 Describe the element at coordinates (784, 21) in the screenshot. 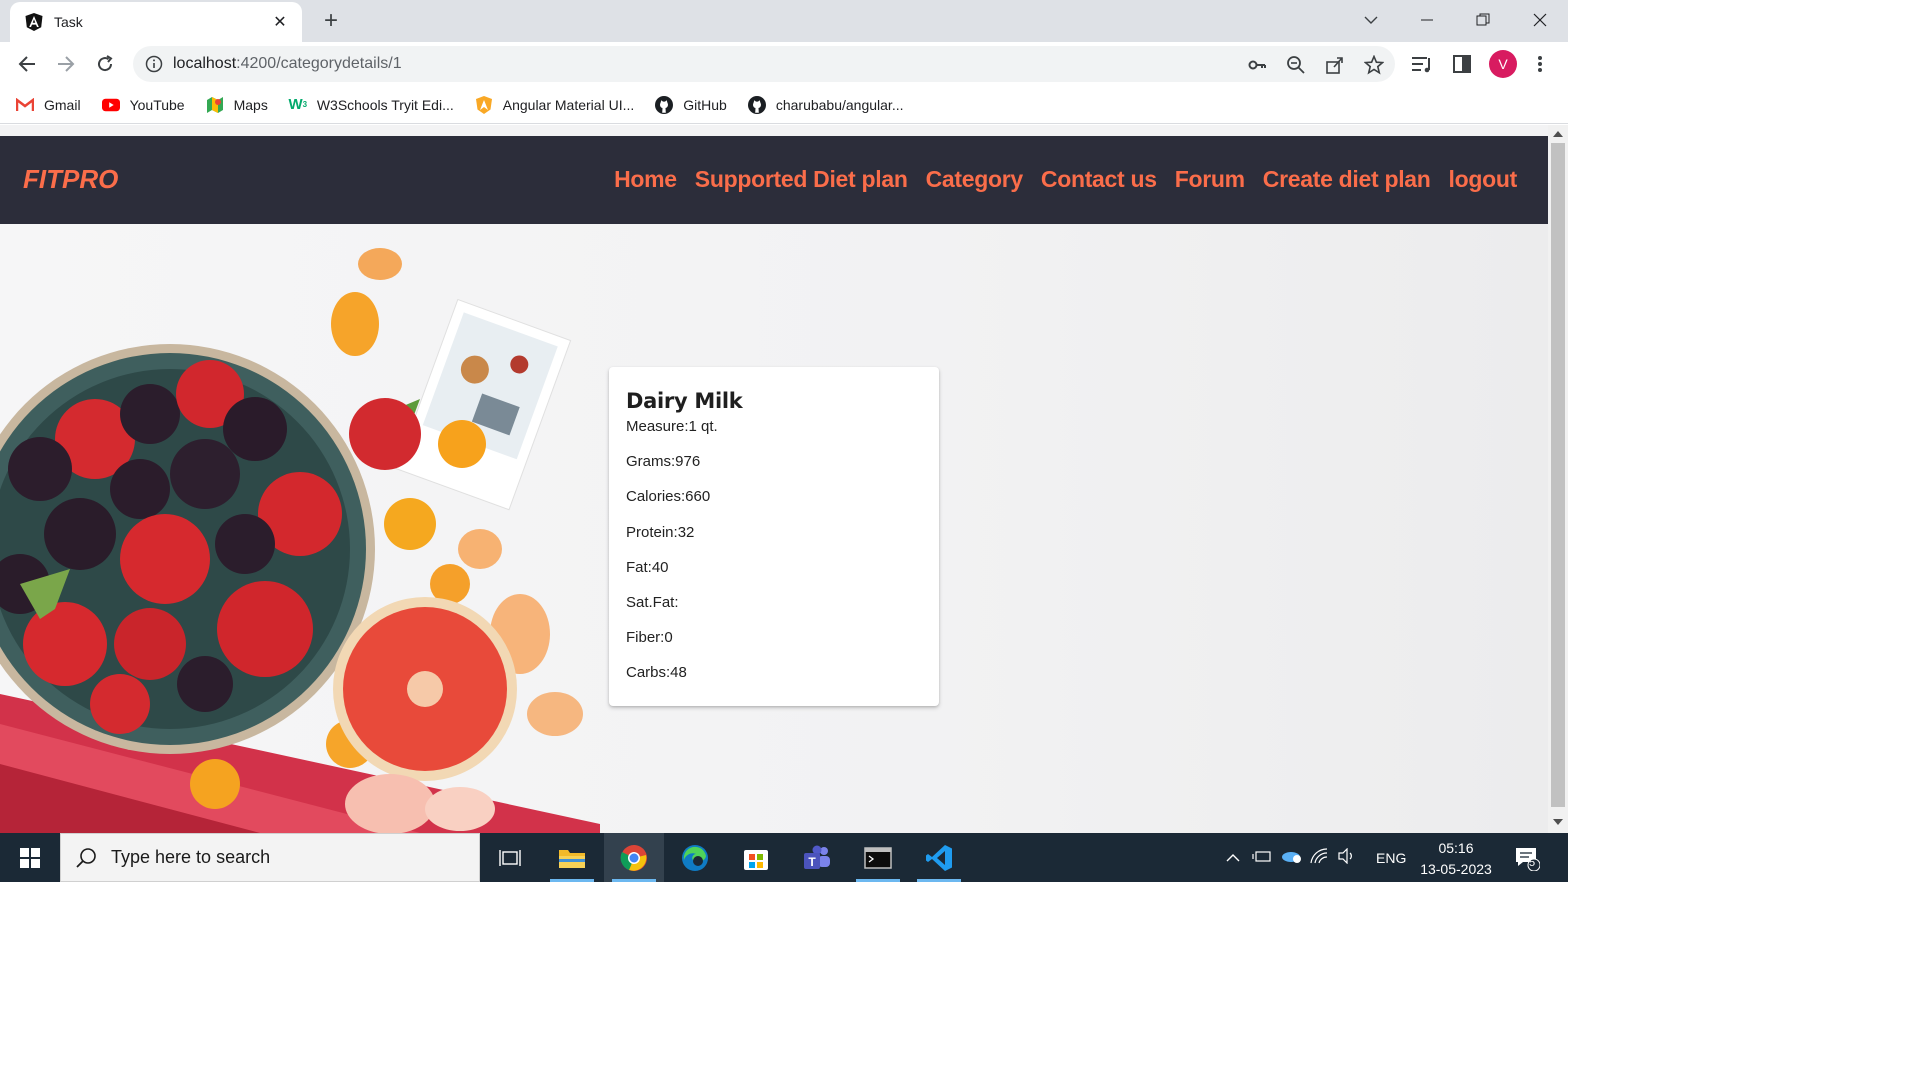

I see `tab-strip: Task ✕ +` at that location.